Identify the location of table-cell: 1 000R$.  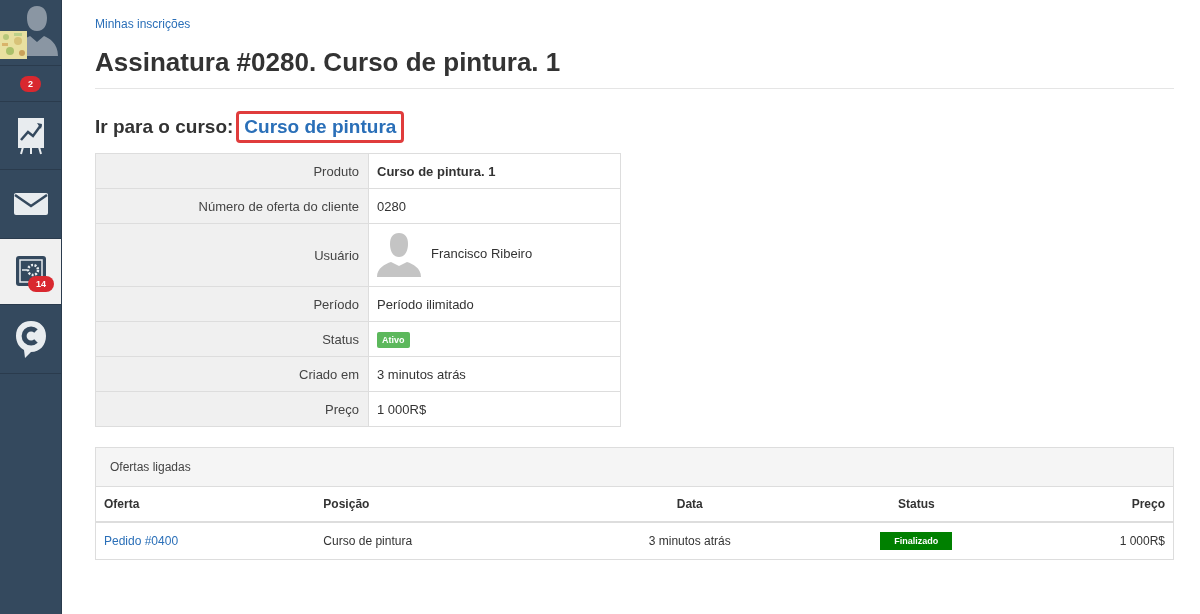
(1098, 540).